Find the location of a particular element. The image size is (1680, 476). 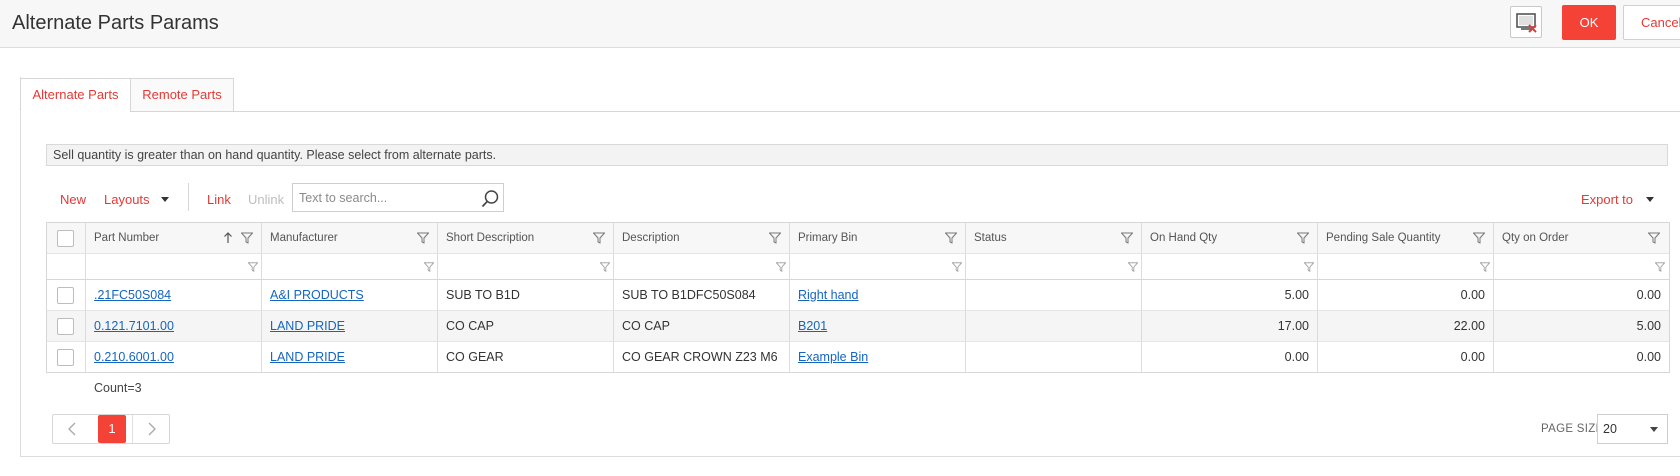

tabs-divider is located at coordinates (850, 111).